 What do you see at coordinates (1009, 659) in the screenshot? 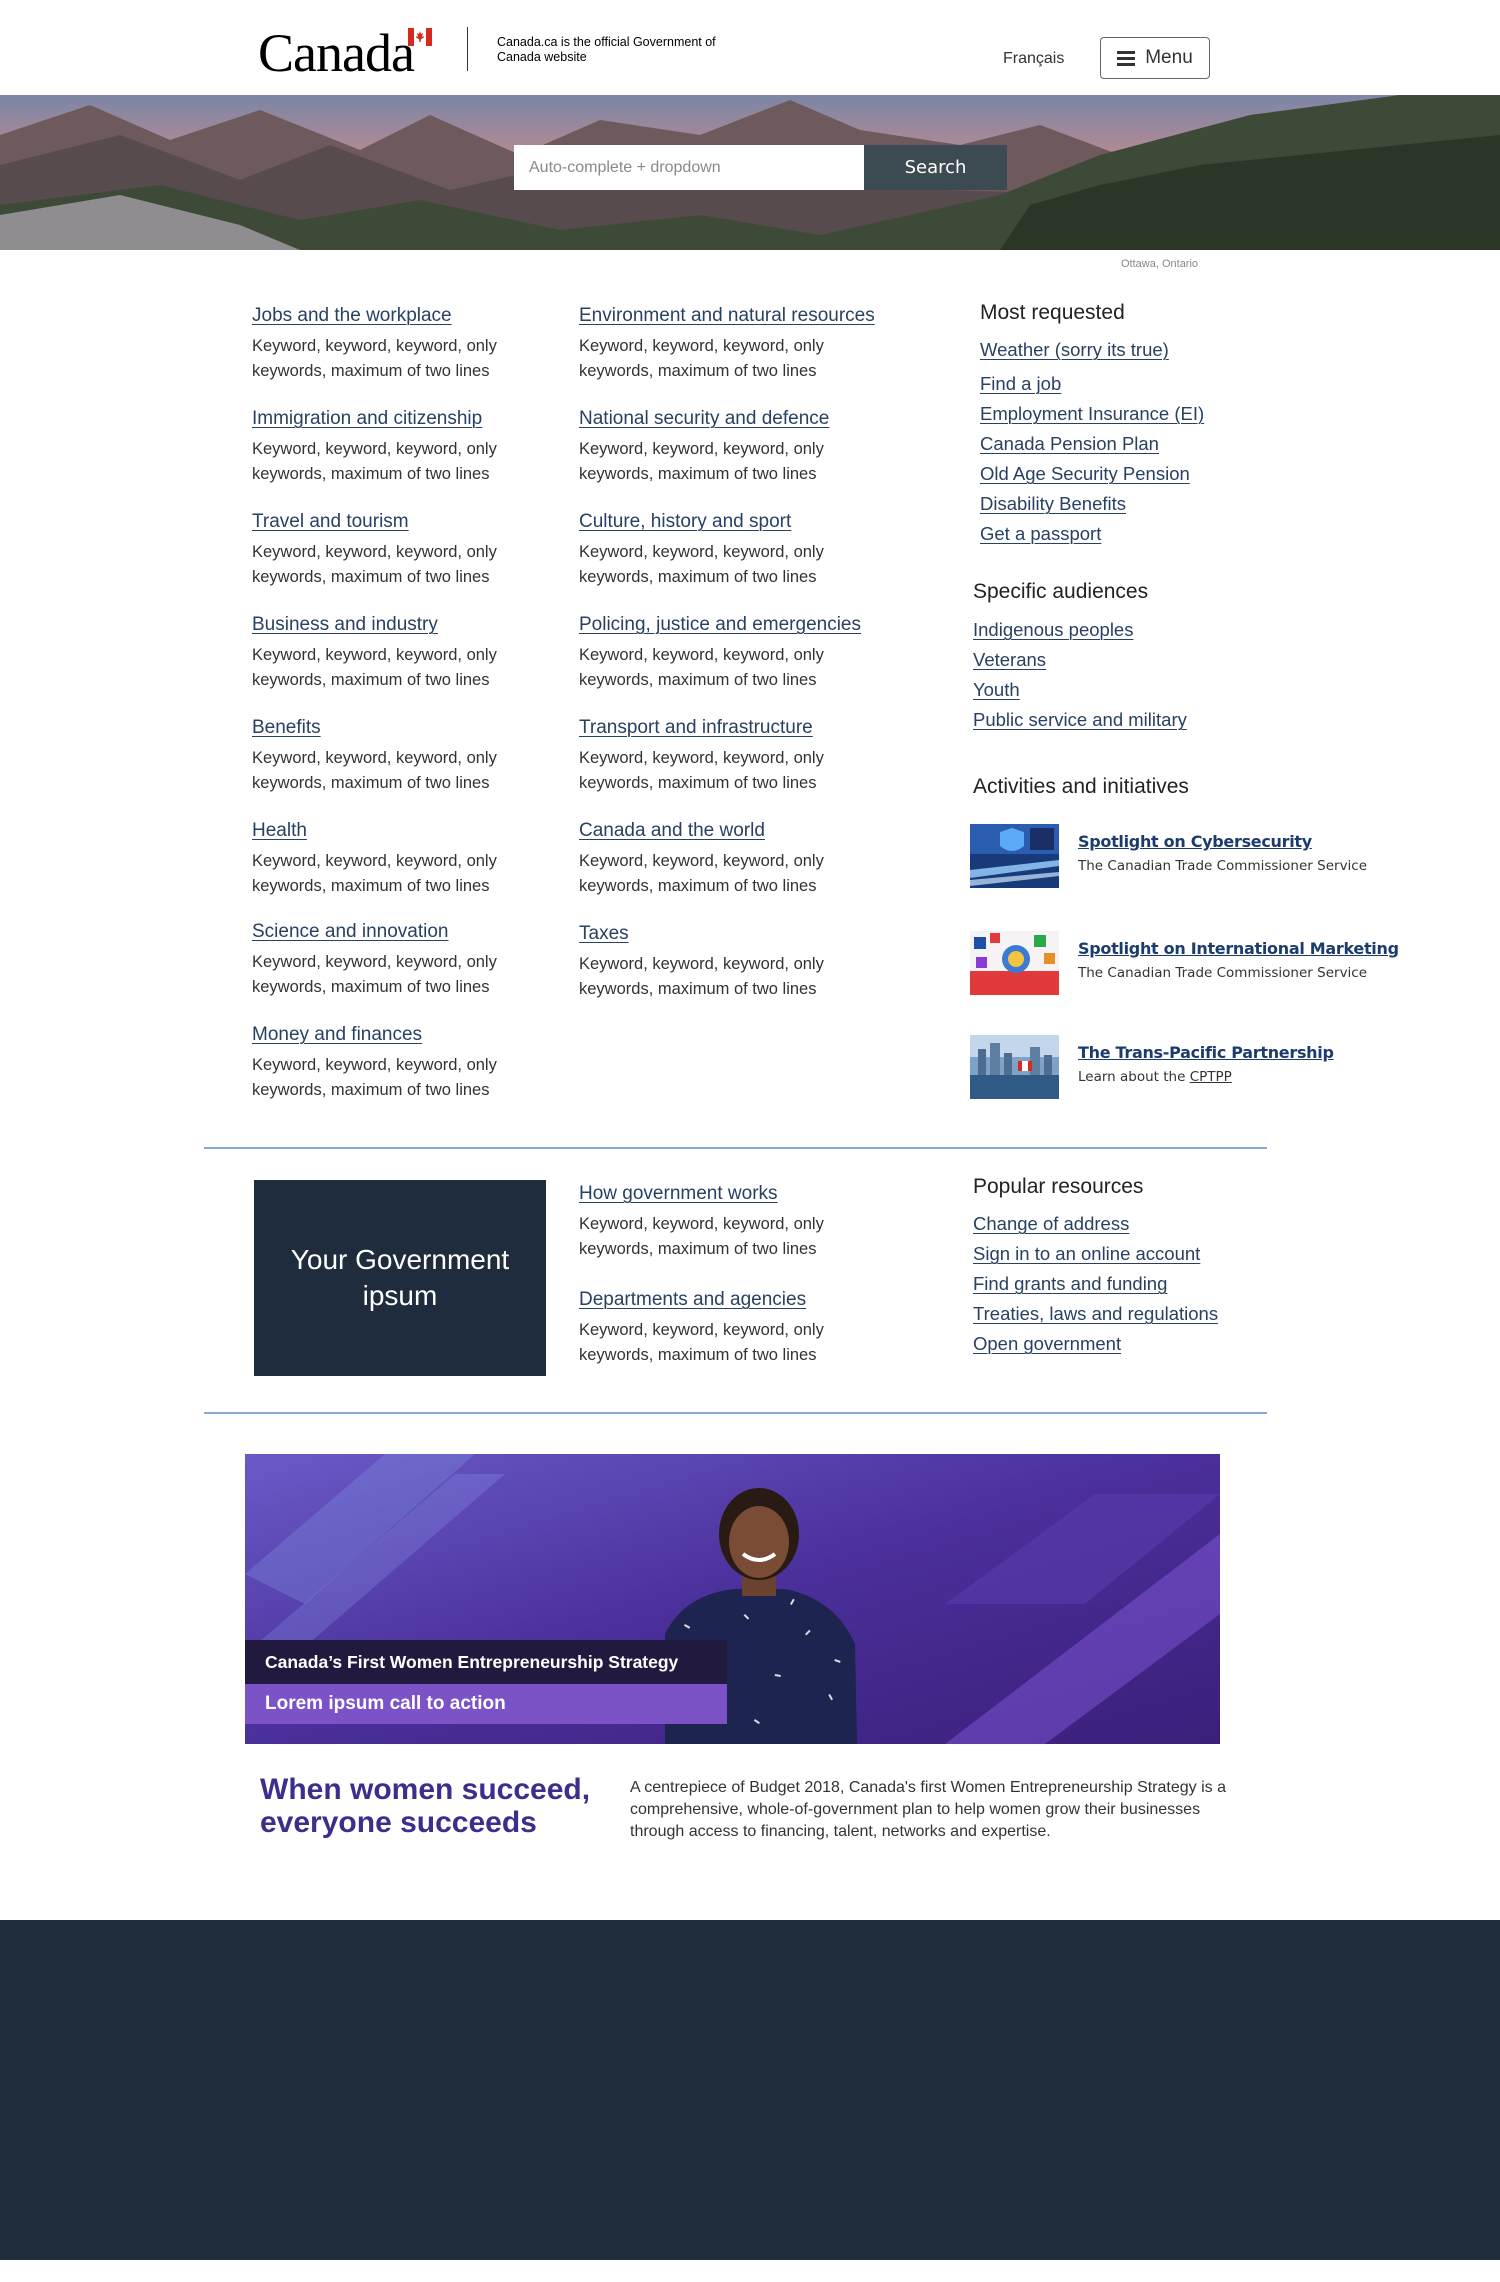
I see `audience-link: Veterans` at bounding box center [1009, 659].